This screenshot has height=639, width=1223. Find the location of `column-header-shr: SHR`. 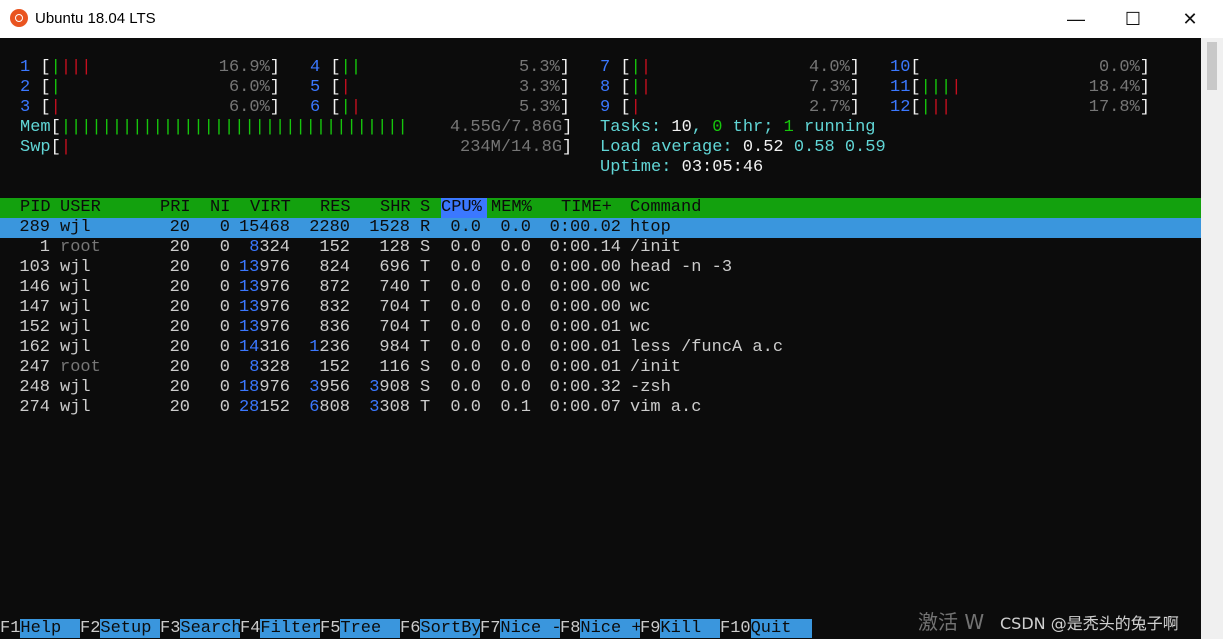

column-header-shr: SHR is located at coordinates (395, 208).